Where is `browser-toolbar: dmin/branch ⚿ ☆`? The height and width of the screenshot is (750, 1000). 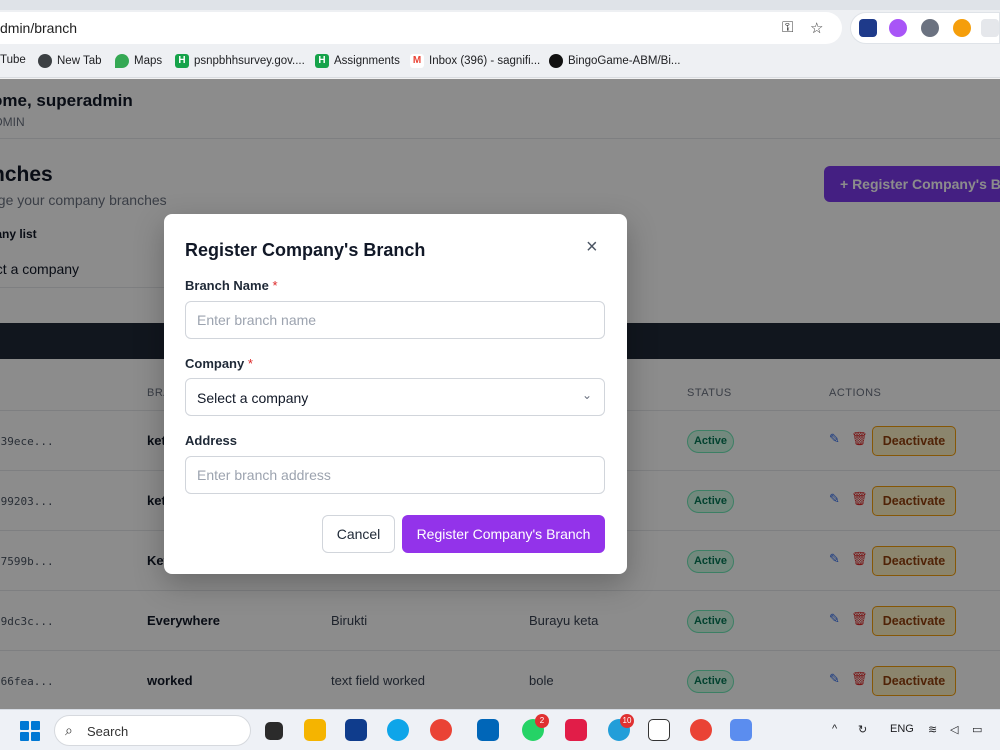 browser-toolbar: dmin/branch ⚿ ☆ is located at coordinates (500, 28).